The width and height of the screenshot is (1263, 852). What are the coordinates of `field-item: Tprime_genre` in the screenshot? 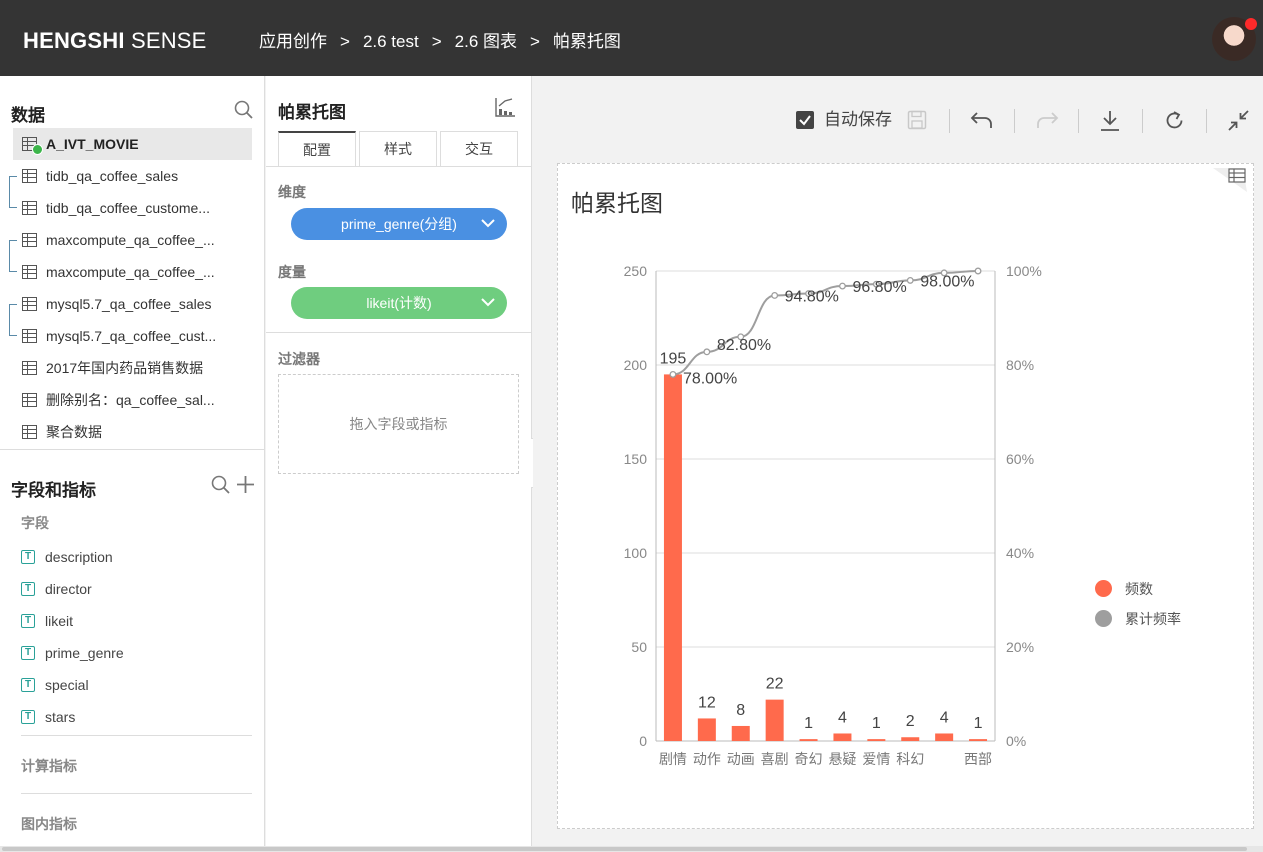 It's located at (72, 653).